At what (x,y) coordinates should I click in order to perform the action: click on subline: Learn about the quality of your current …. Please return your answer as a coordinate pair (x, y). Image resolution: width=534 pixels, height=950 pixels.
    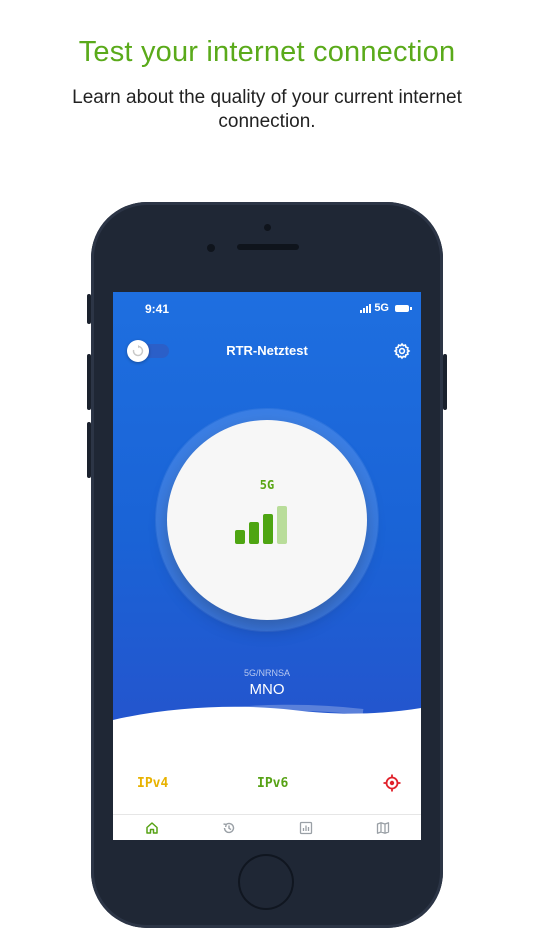
    Looking at the image, I should click on (267, 109).